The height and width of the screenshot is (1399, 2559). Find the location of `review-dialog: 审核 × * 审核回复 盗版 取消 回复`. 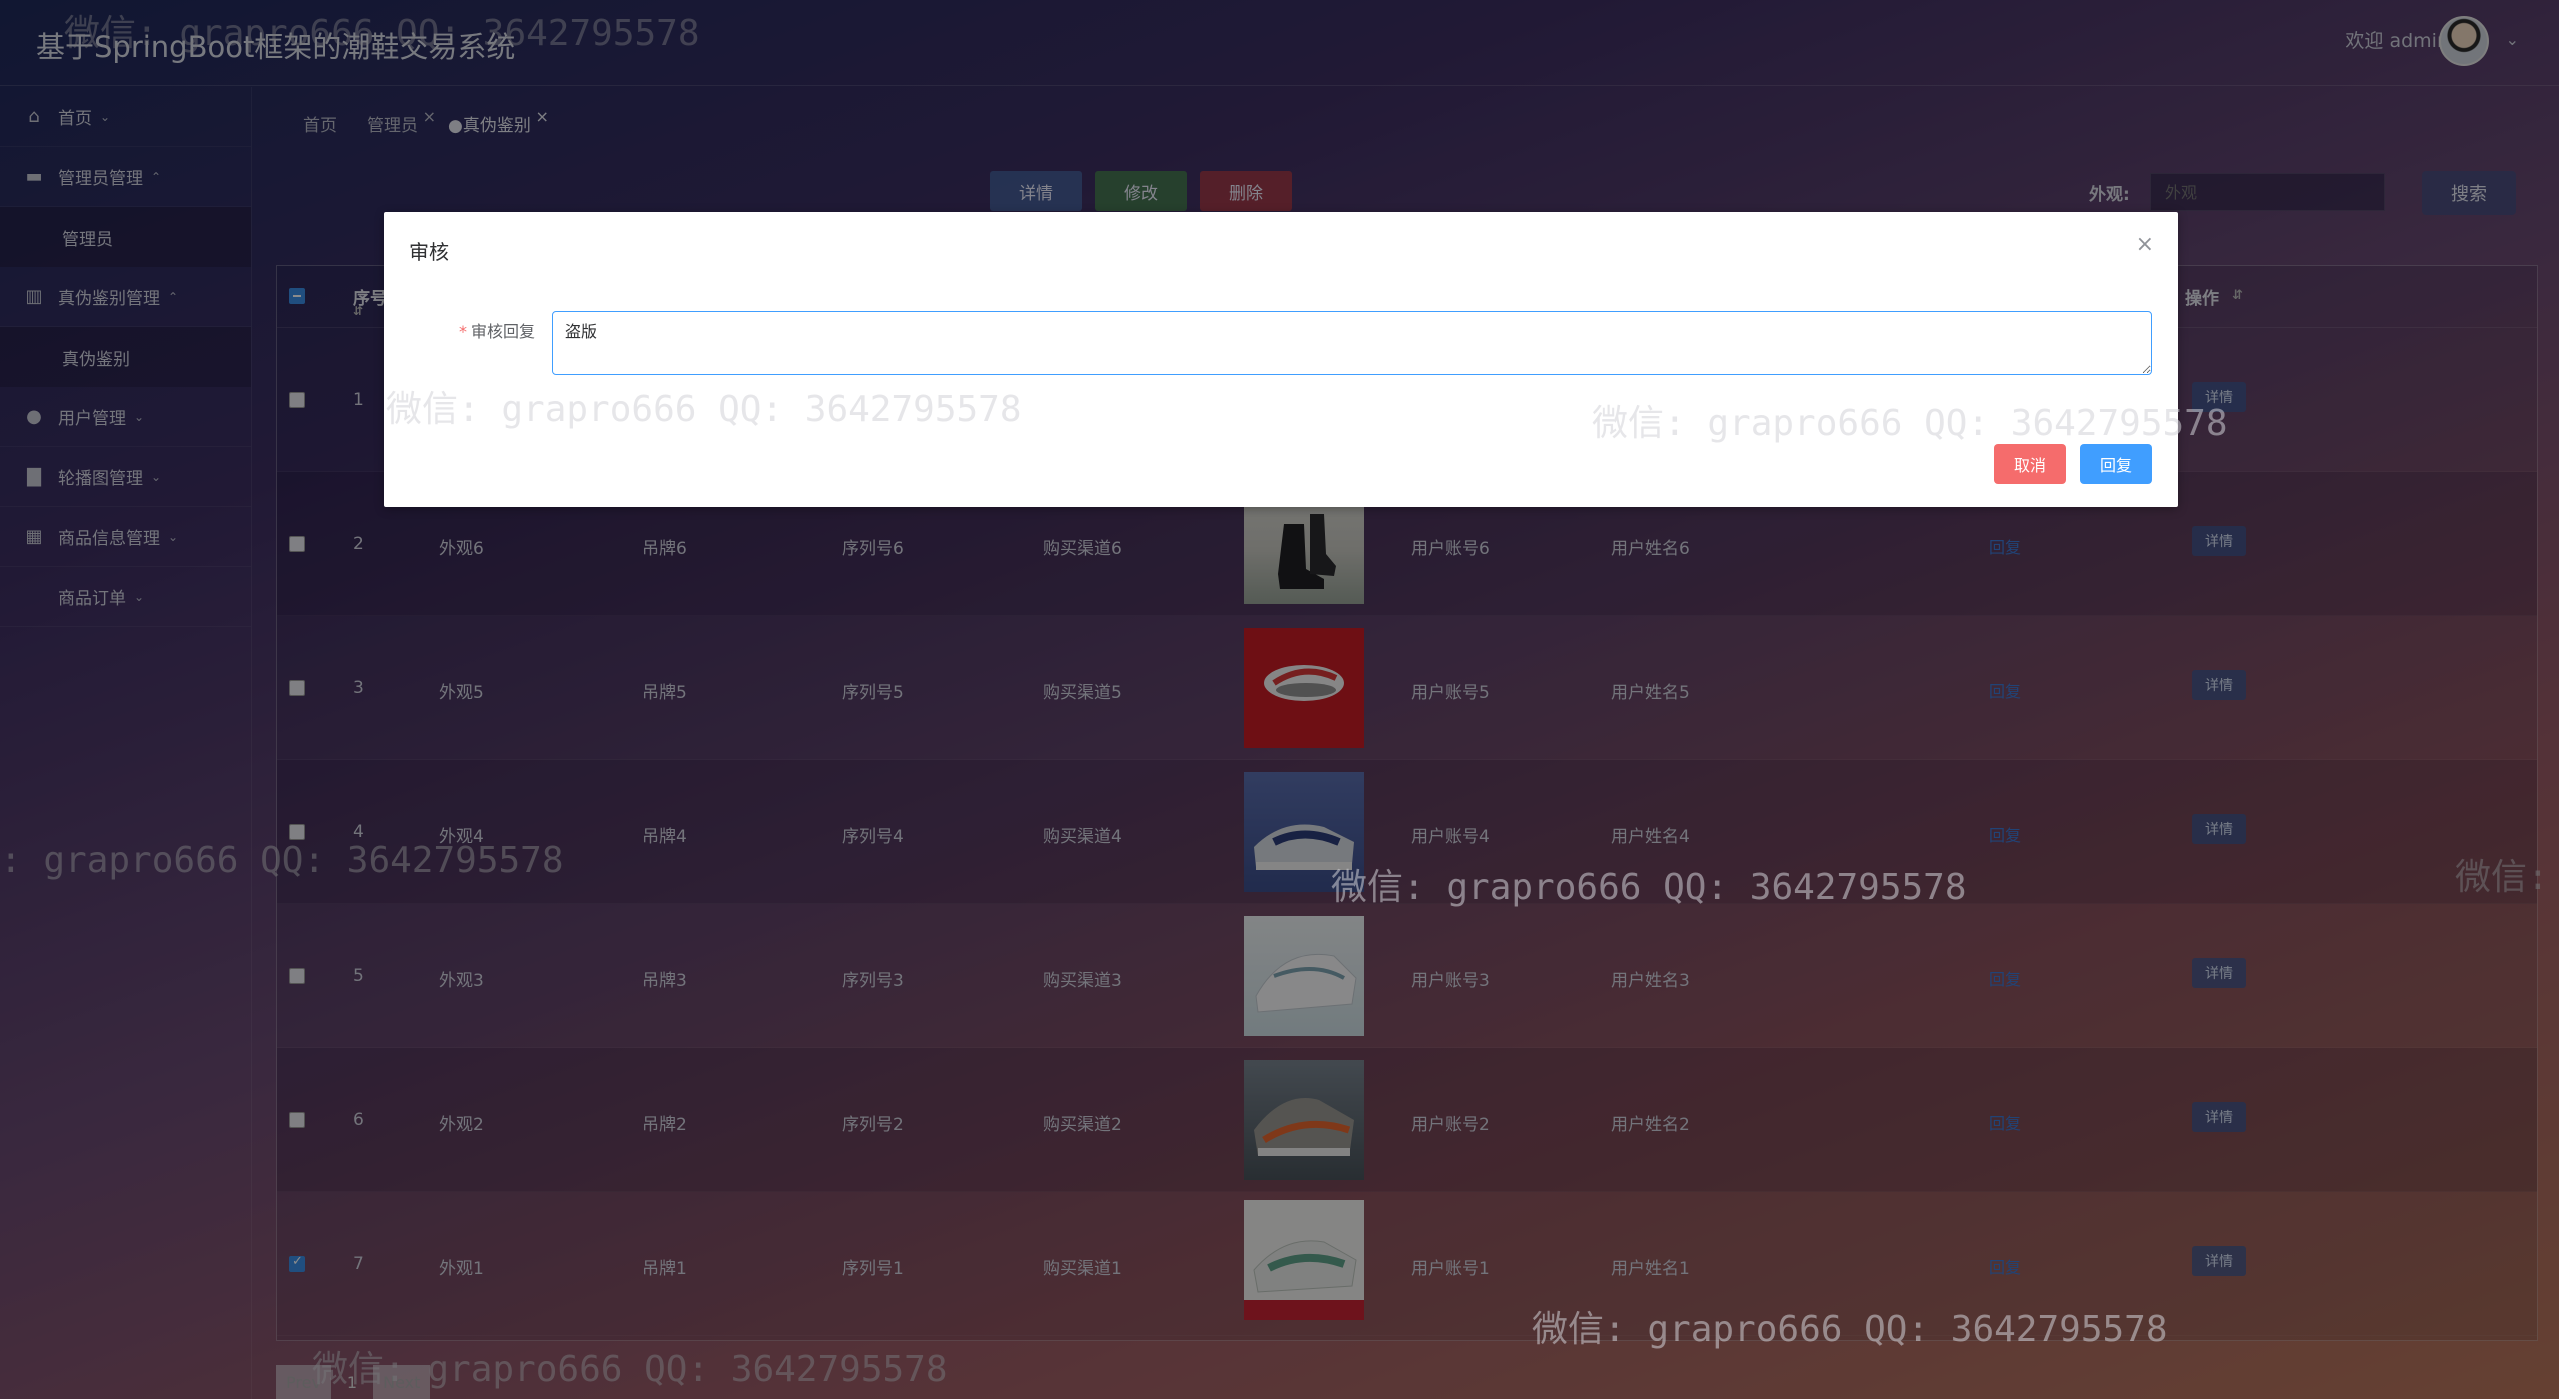

review-dialog: 审核 × * 审核回复 盗版 取消 回复 is located at coordinates (1281, 359).